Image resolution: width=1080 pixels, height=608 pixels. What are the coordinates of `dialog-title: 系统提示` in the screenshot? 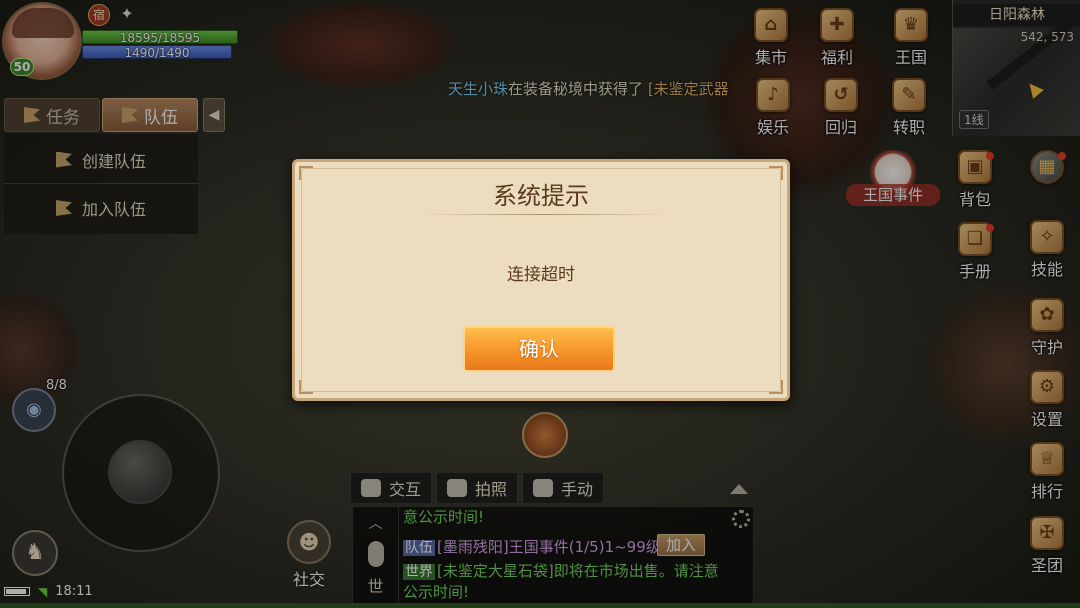 It's located at (541, 196).